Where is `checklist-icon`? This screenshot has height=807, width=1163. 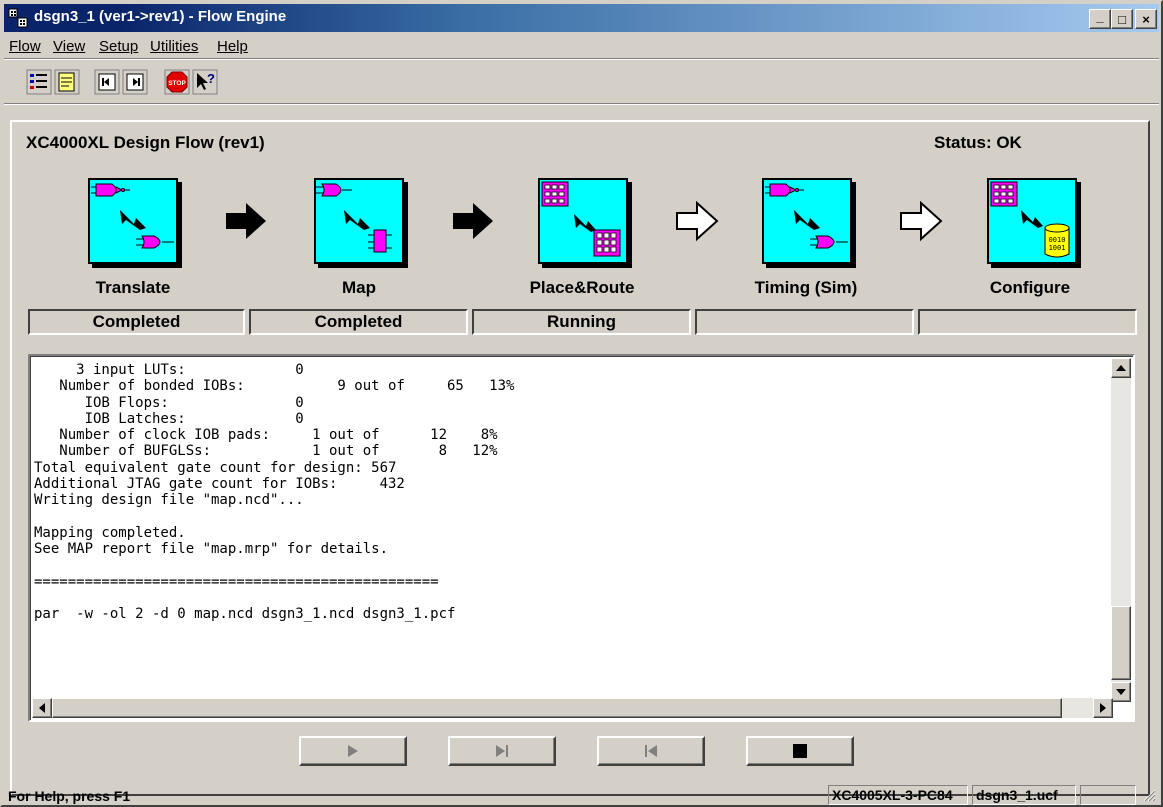 checklist-icon is located at coordinates (39, 82).